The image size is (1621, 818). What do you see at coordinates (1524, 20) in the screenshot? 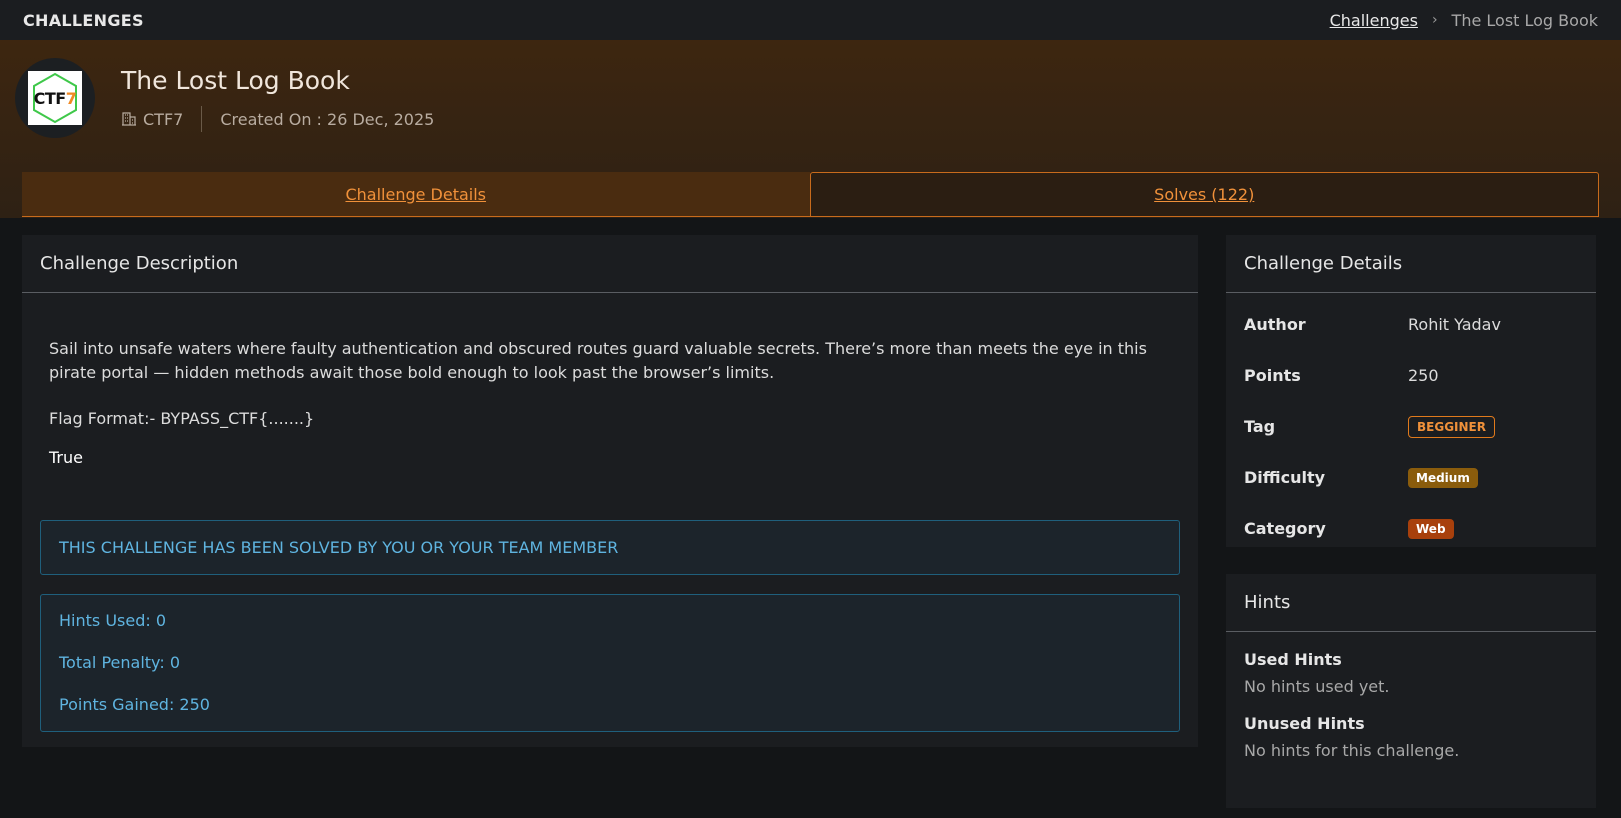
I see `breadcrumb-current: The Lost Log Book` at bounding box center [1524, 20].